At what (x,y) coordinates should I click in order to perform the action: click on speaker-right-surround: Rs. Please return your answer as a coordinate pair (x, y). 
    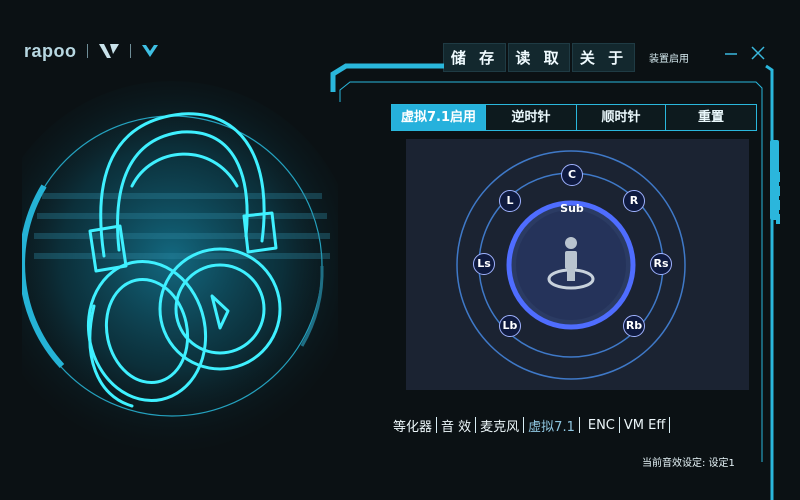
    Looking at the image, I should click on (661, 264).